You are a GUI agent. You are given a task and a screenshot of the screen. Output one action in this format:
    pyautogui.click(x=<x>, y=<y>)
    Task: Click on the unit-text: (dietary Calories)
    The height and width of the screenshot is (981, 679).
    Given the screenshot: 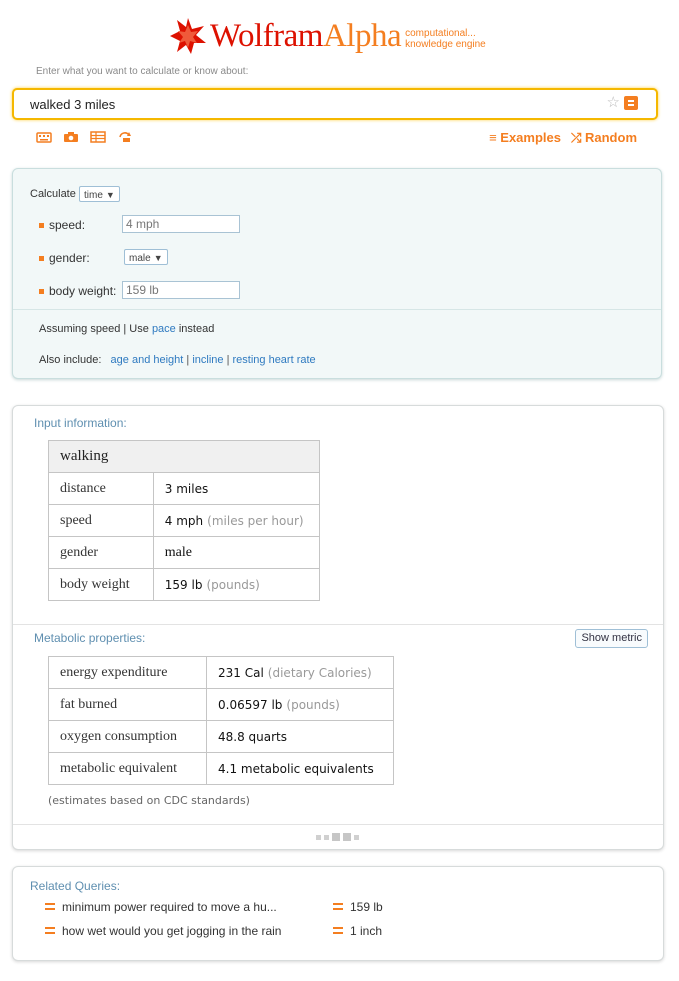 What is the action you would take?
    pyautogui.click(x=319, y=672)
    